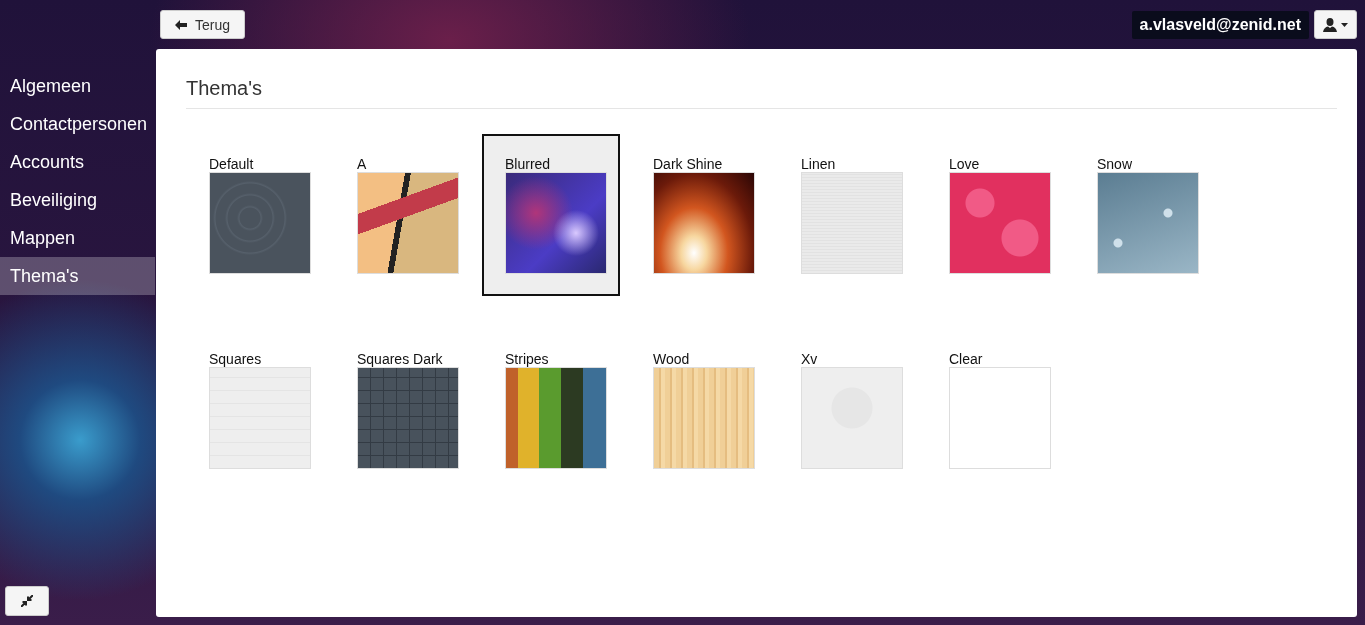 Image resolution: width=1365 pixels, height=625 pixels. Describe the element at coordinates (1143, 215) in the screenshot. I see `theme-option: Snow` at that location.